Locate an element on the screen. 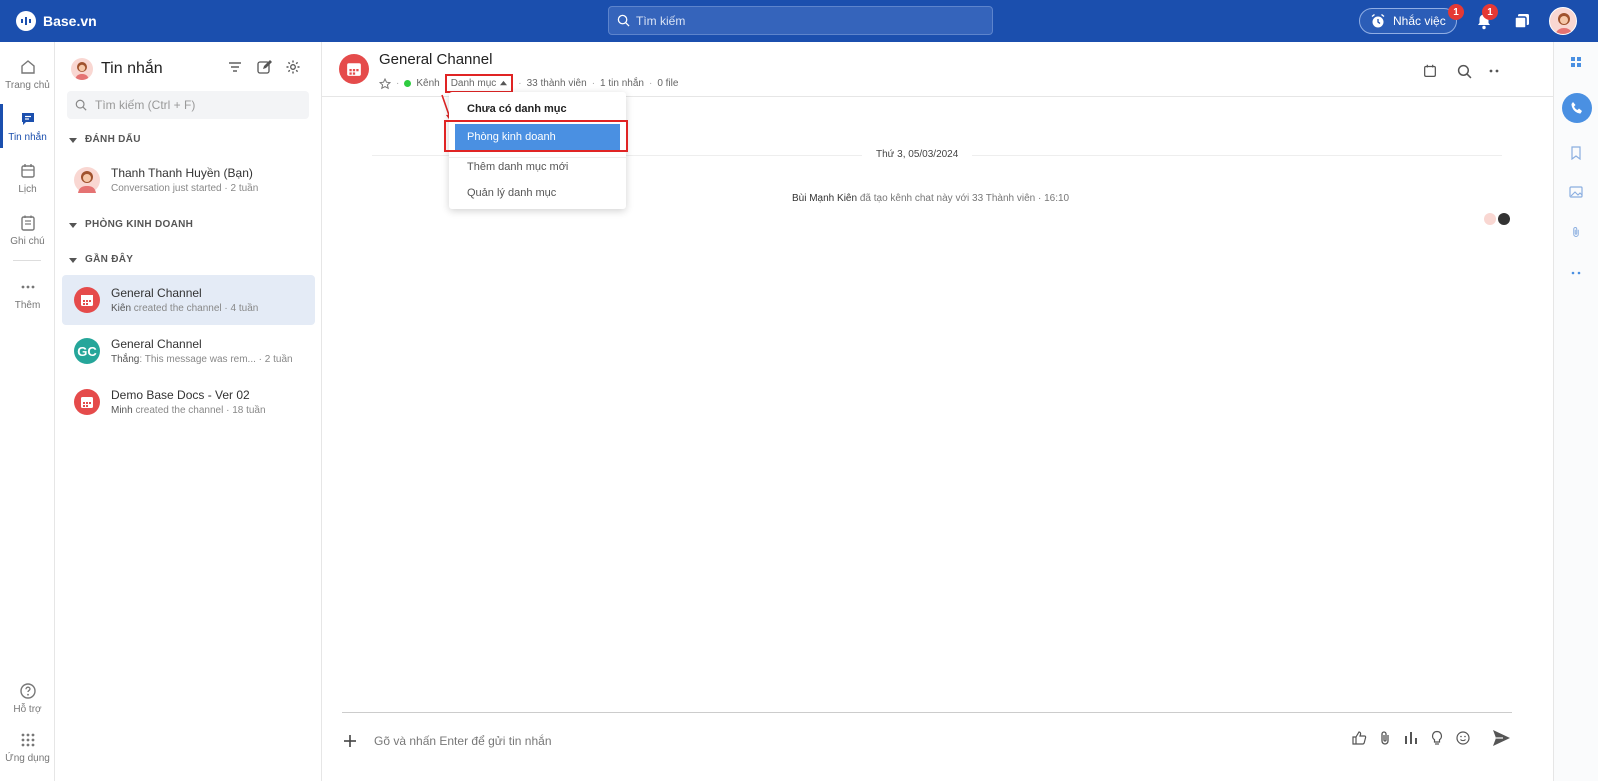  image-icon is located at coordinates (1576, 192).